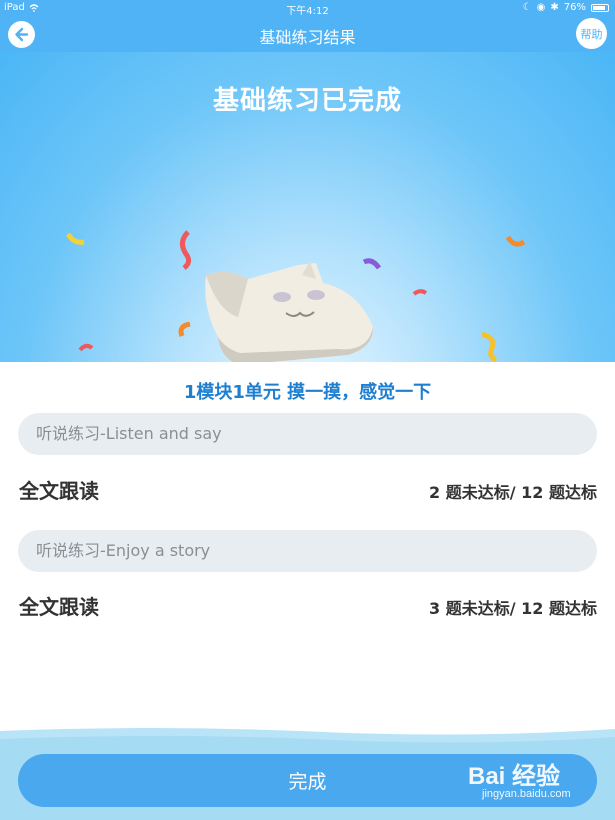 Image resolution: width=615 pixels, height=820 pixels. I want to click on section-header: 听说练习-Listen and say, so click(307, 434).